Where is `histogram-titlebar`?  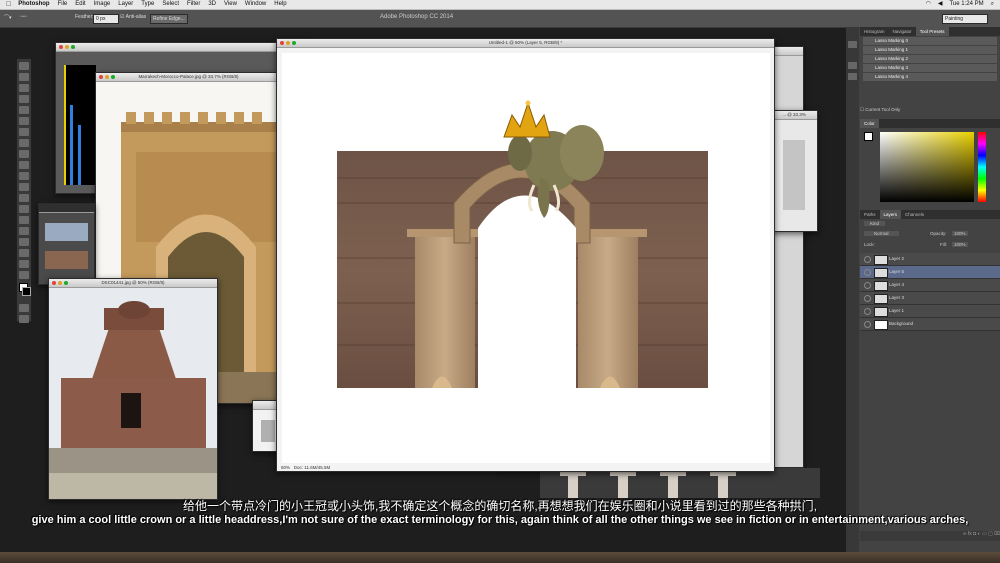 histogram-titlebar is located at coordinates (181, 47).